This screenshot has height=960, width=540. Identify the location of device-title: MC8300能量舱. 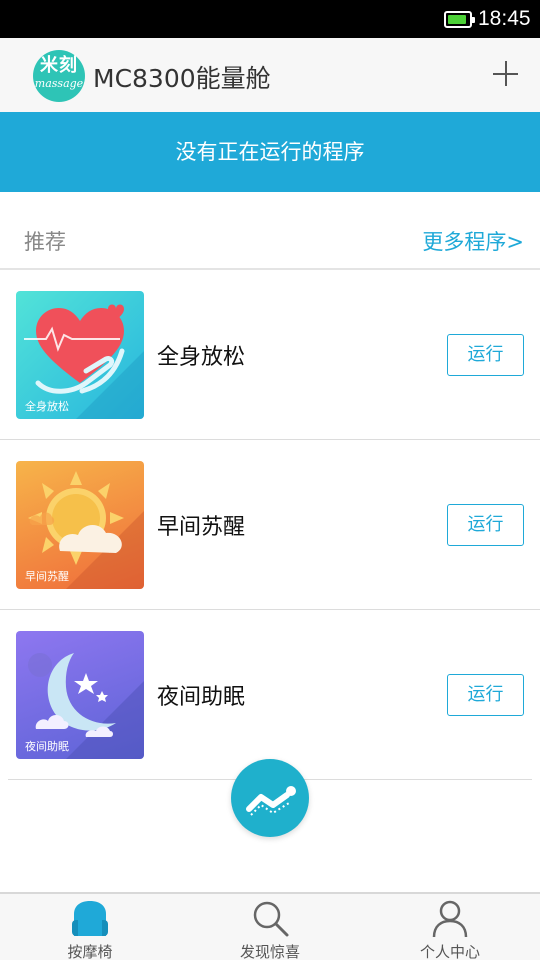
(182, 78).